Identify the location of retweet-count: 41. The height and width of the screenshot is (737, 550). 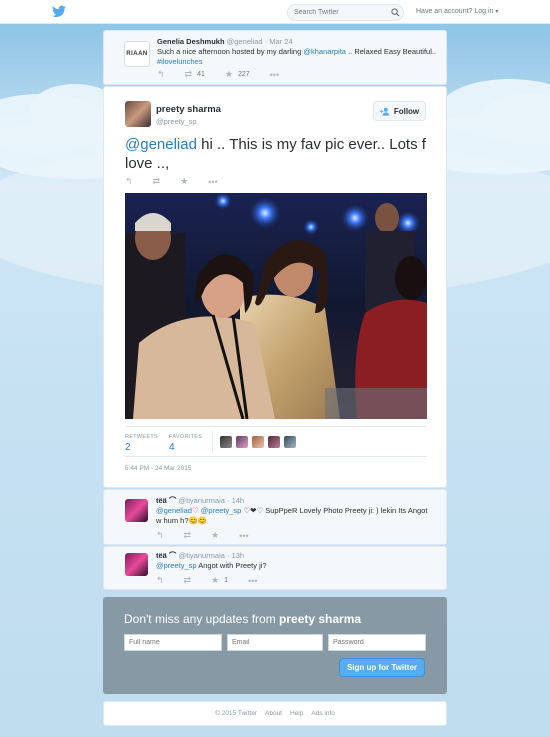
(201, 74).